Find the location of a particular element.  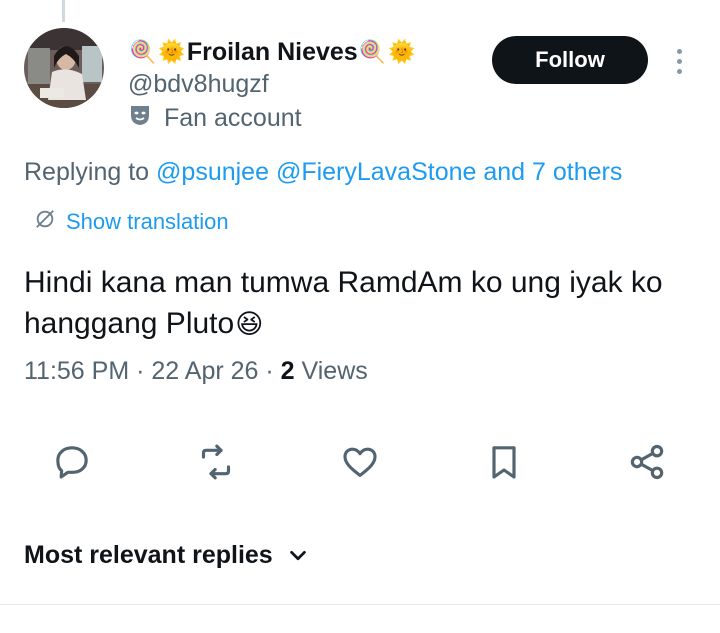

replies-sort-label: Most relevant replies is located at coordinates (148, 555).